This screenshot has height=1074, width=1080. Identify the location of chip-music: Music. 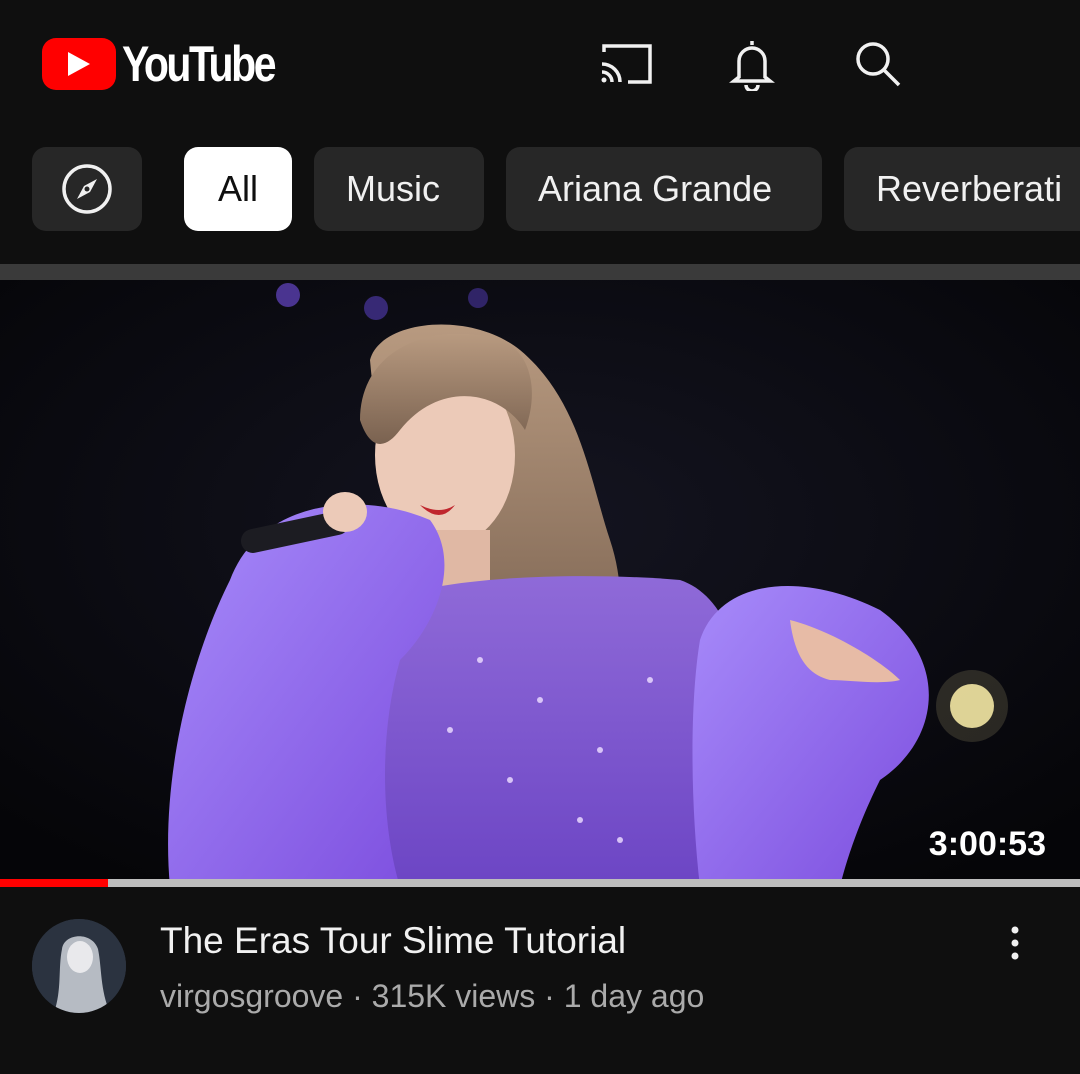
(399, 189).